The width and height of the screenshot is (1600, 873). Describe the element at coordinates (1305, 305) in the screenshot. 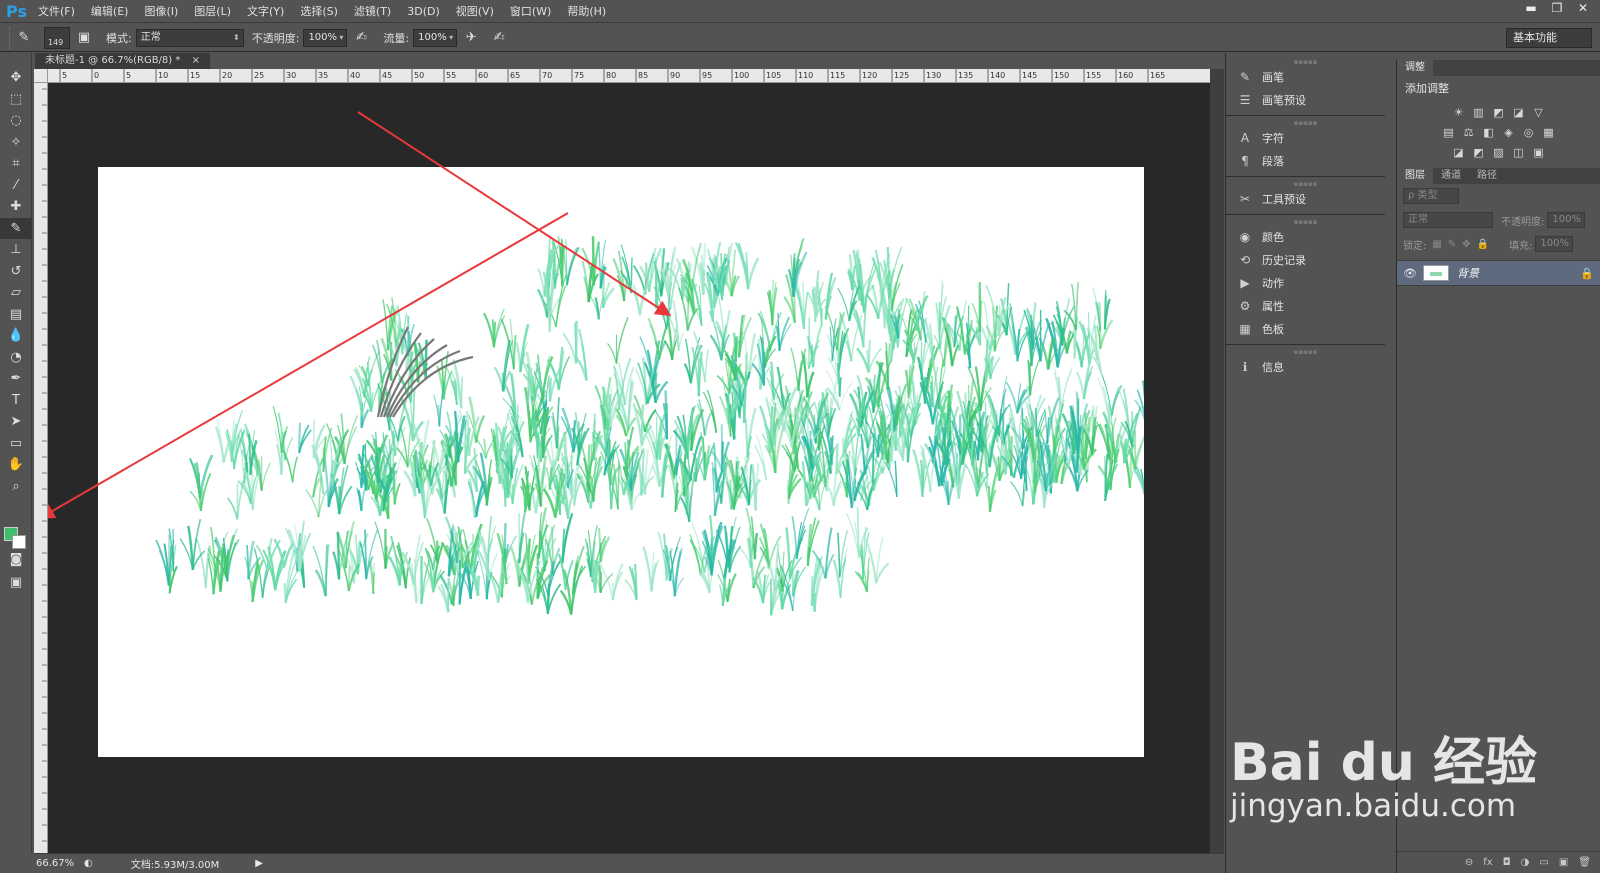

I see `dock-item: ⚙ 属性` at that location.